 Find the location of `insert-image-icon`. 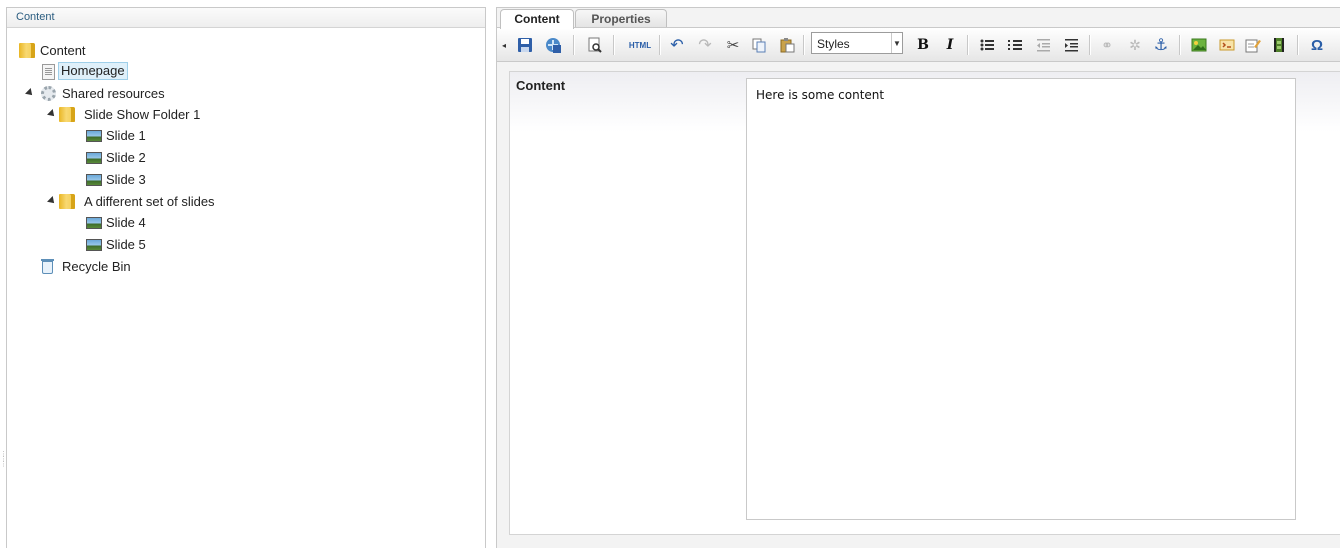

insert-image-icon is located at coordinates (1199, 45).